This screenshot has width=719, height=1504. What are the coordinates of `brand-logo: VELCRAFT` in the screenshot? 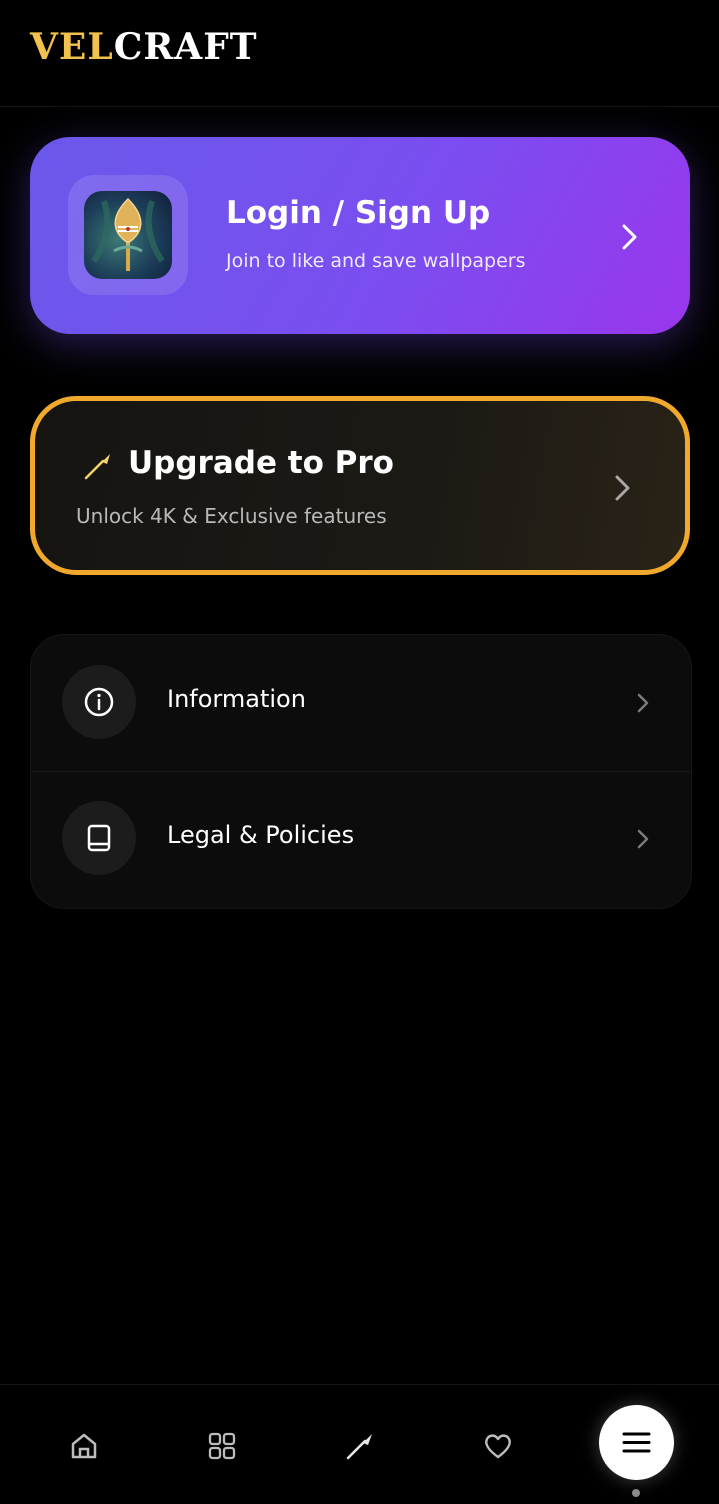 It's located at (144, 47).